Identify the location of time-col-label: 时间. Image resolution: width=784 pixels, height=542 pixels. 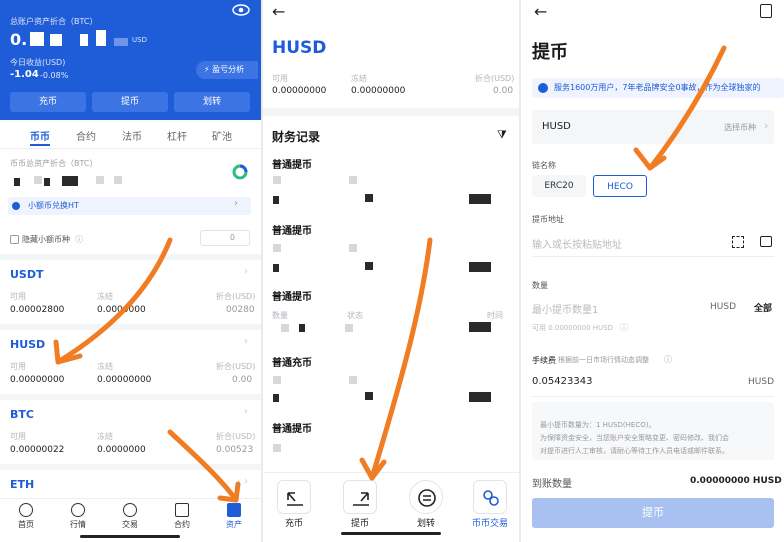
(495, 315).